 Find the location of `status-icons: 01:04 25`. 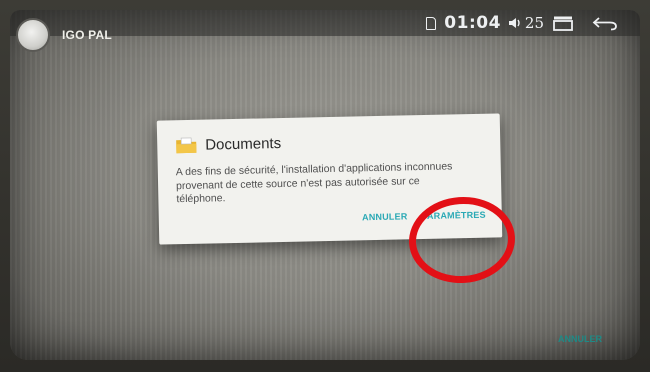

status-icons: 01:04 25 is located at coordinates (522, 23).